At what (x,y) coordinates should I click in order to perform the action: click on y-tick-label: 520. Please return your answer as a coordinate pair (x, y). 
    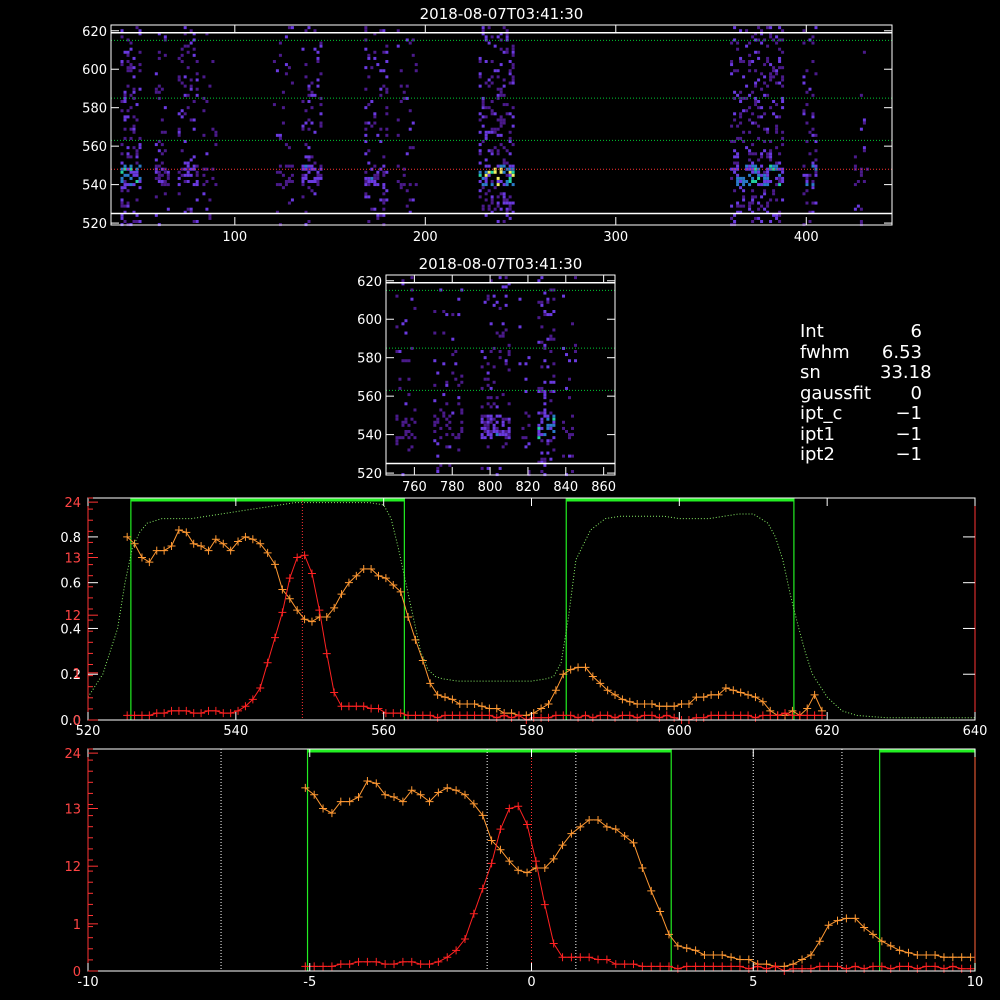
    Looking at the image, I should click on (369, 474).